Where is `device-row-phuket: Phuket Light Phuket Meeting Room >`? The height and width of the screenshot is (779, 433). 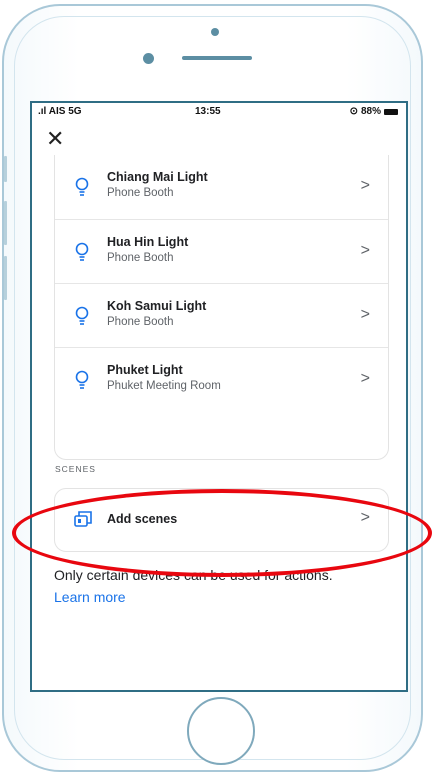
device-row-phuket: Phuket Light Phuket Meeting Room > is located at coordinates (221, 379).